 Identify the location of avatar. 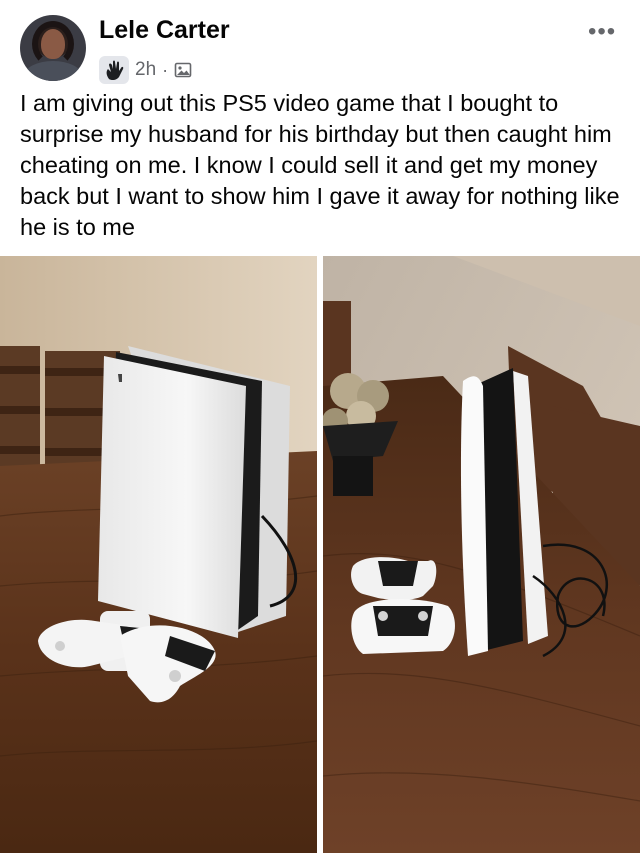
(53, 48).